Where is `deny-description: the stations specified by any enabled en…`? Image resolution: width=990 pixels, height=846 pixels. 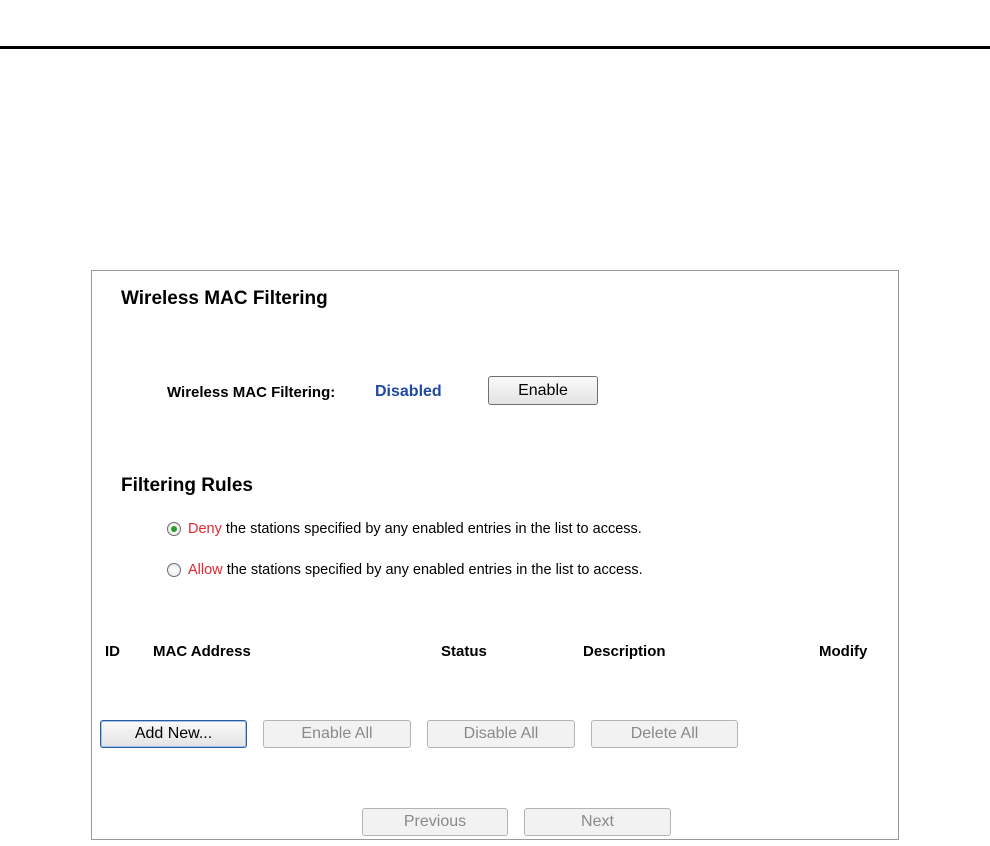
deny-description: the stations specified by any enabled en… is located at coordinates (433, 529).